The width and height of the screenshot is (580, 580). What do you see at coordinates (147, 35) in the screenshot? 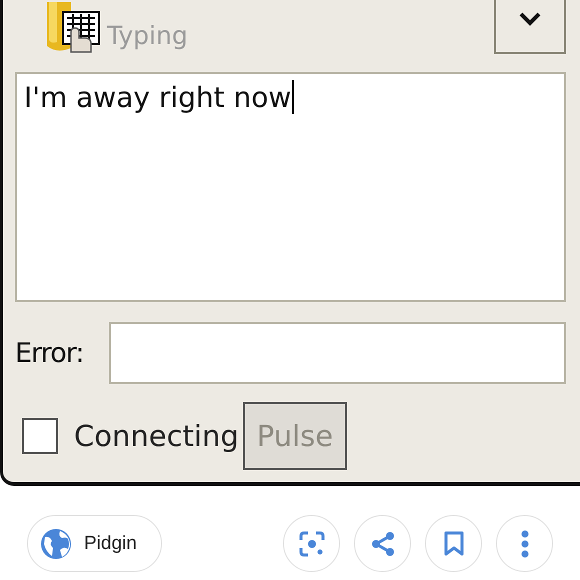
I see `status-subtitle: Typing` at bounding box center [147, 35].